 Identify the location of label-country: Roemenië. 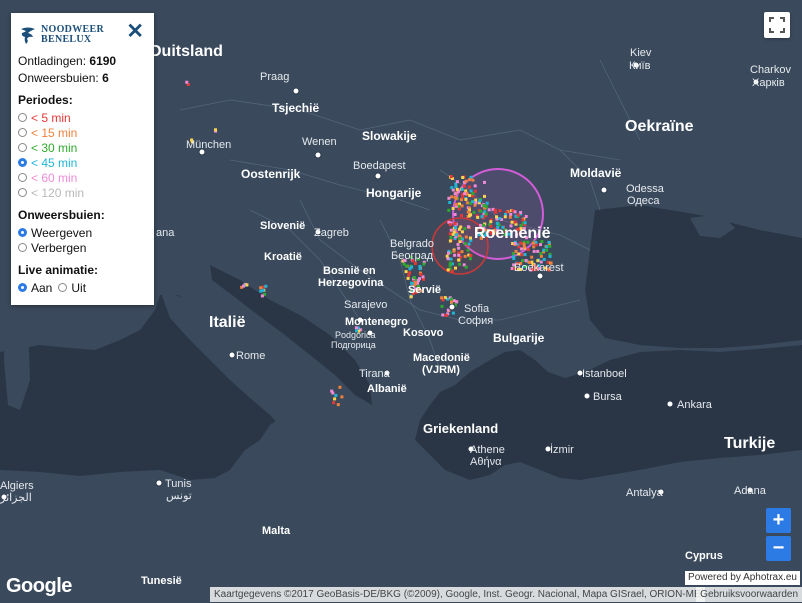
(512, 233).